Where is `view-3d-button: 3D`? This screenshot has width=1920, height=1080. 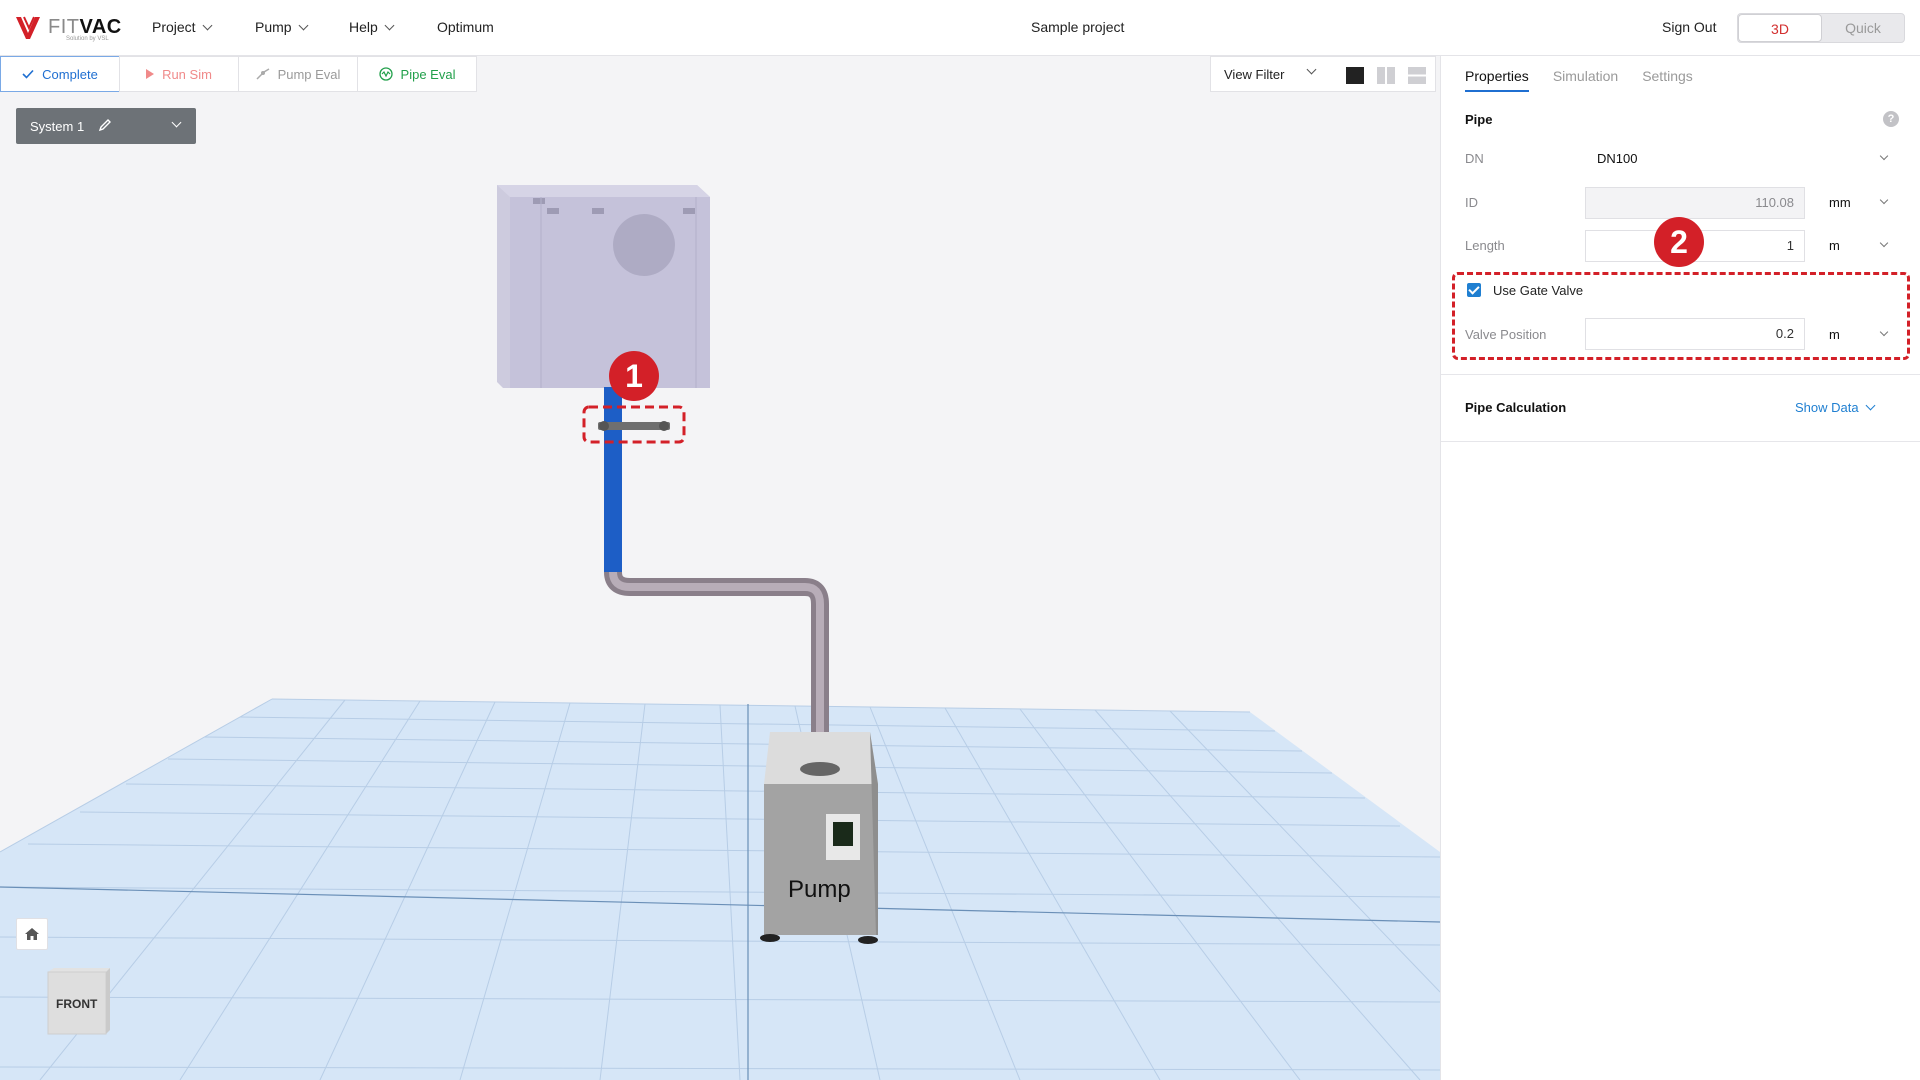
view-3d-button: 3D is located at coordinates (1780, 28).